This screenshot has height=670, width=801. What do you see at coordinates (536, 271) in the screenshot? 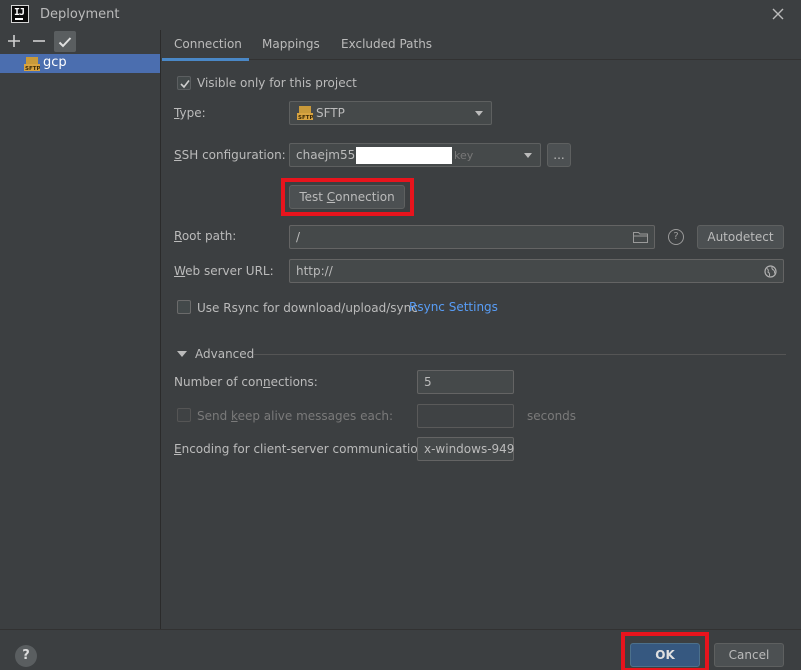
I see `web-server-url-input: http://` at bounding box center [536, 271].